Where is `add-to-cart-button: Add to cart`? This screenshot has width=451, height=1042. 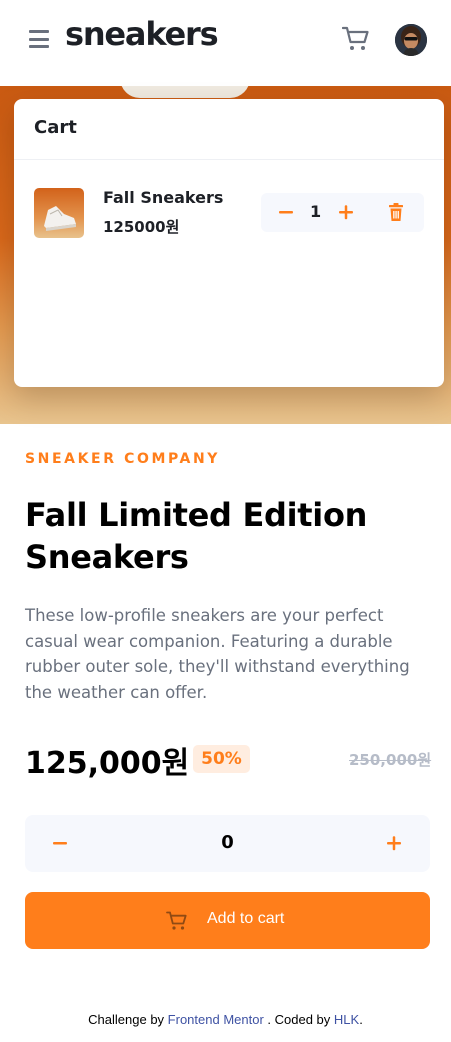
add-to-cart-button: Add to cart is located at coordinates (227, 920).